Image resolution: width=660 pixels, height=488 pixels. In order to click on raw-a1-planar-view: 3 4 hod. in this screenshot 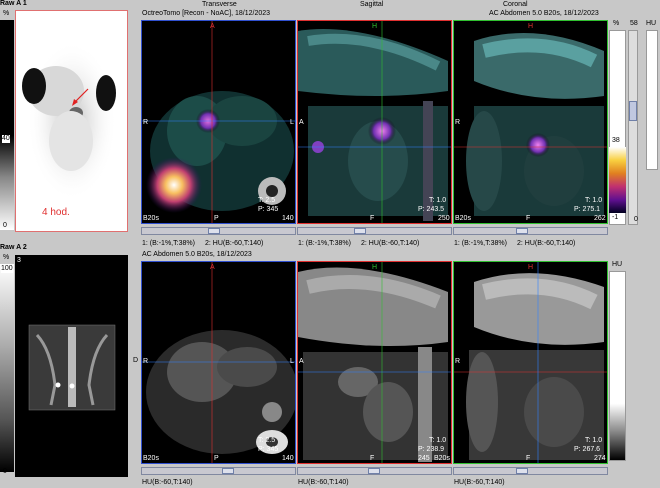, I will do `click(71, 121)`.